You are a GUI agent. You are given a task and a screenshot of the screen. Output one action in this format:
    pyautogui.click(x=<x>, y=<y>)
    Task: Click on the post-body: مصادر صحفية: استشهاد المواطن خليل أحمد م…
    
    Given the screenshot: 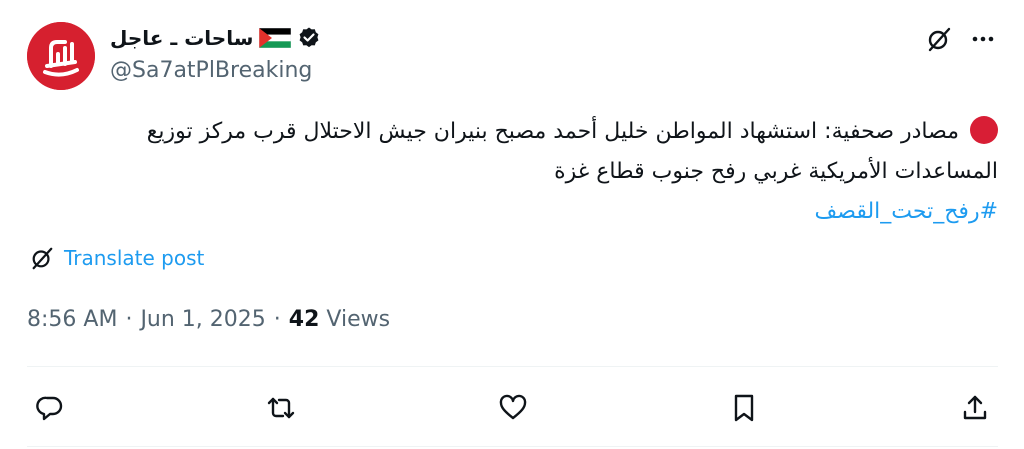 What is the action you would take?
    pyautogui.click(x=572, y=151)
    